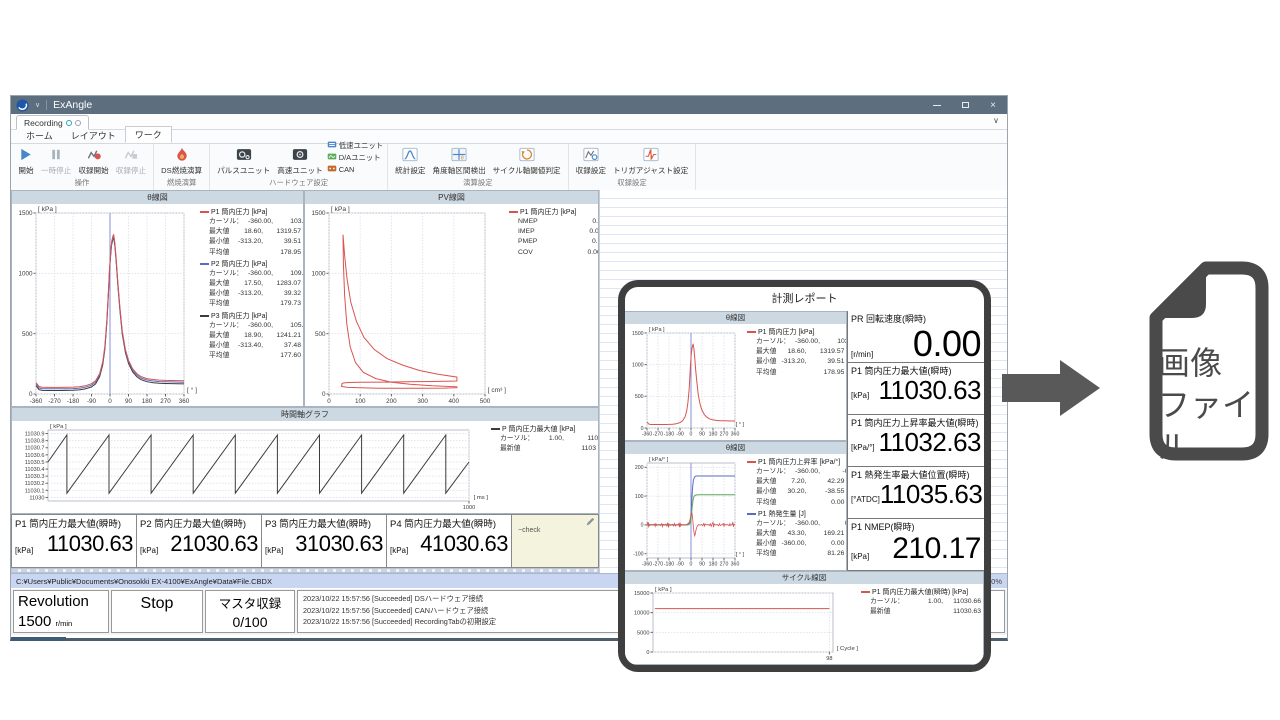  I want to click on svg-text: 300, so click(422, 401).